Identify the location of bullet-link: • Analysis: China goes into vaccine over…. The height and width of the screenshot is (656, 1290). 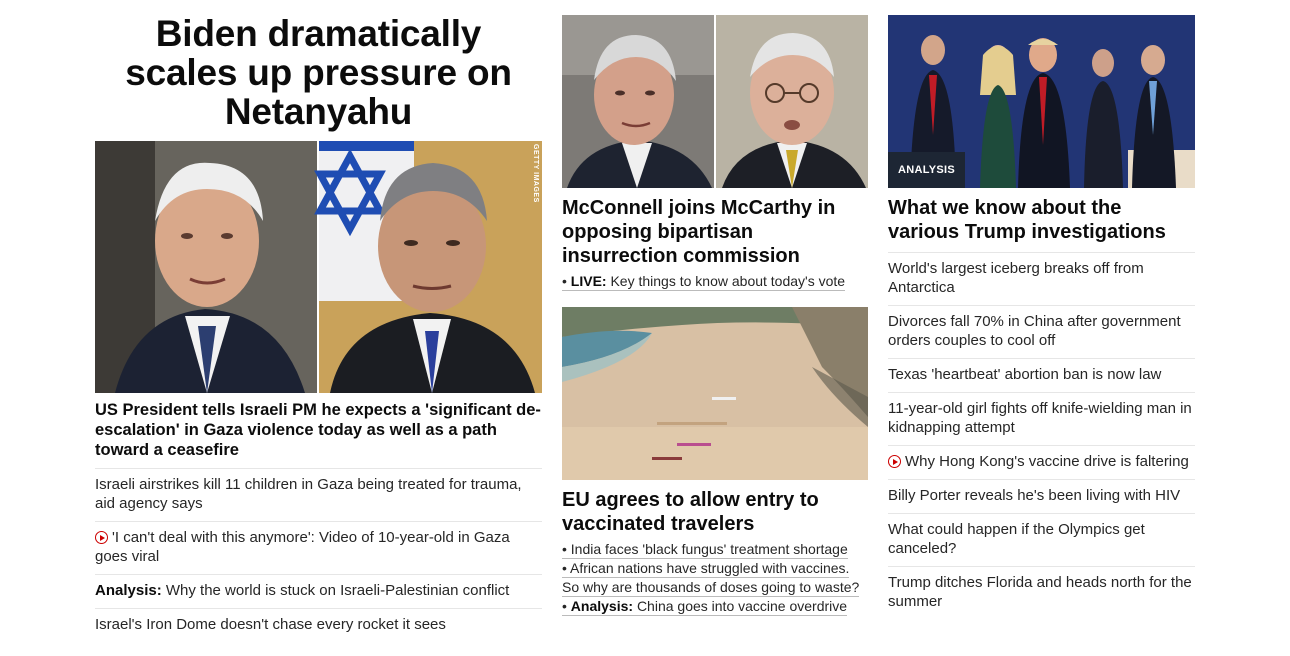
(705, 607).